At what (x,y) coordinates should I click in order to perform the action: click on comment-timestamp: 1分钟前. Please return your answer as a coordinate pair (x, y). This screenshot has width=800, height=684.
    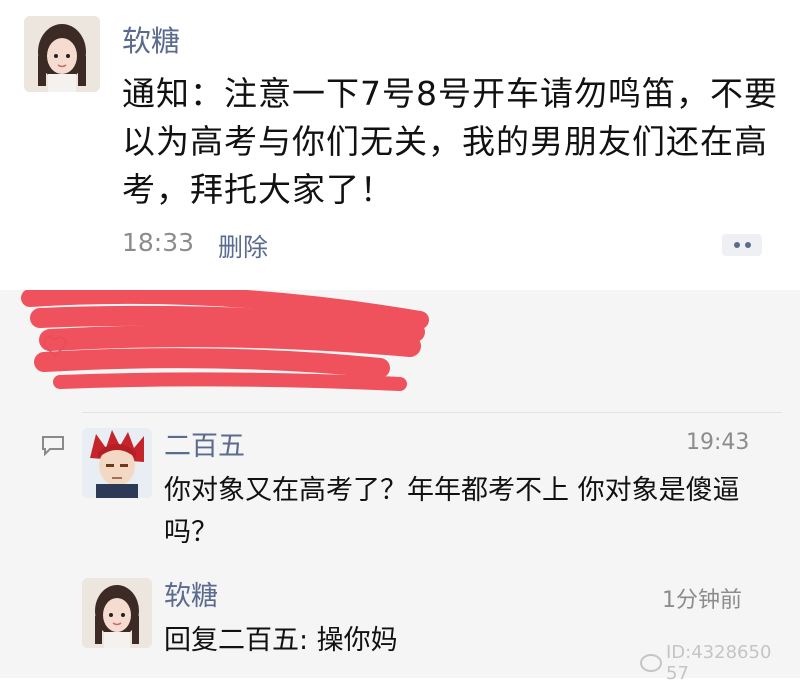
    Looking at the image, I should click on (702, 600).